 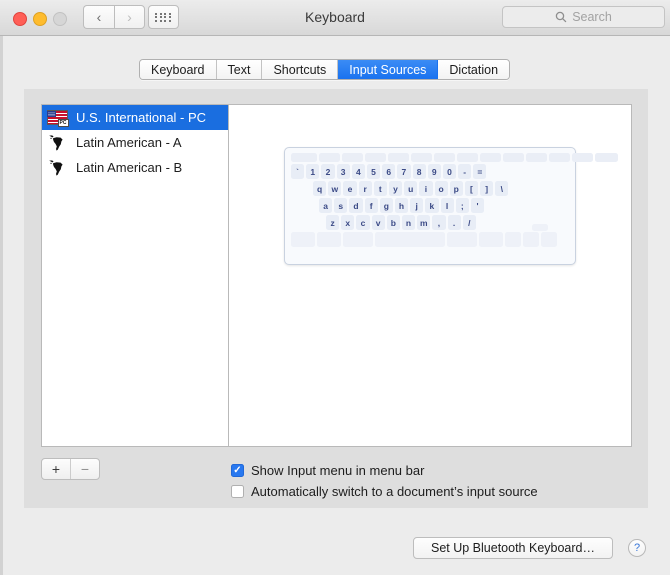 I want to click on keyboard-row-function-row, so click(x=454, y=157).